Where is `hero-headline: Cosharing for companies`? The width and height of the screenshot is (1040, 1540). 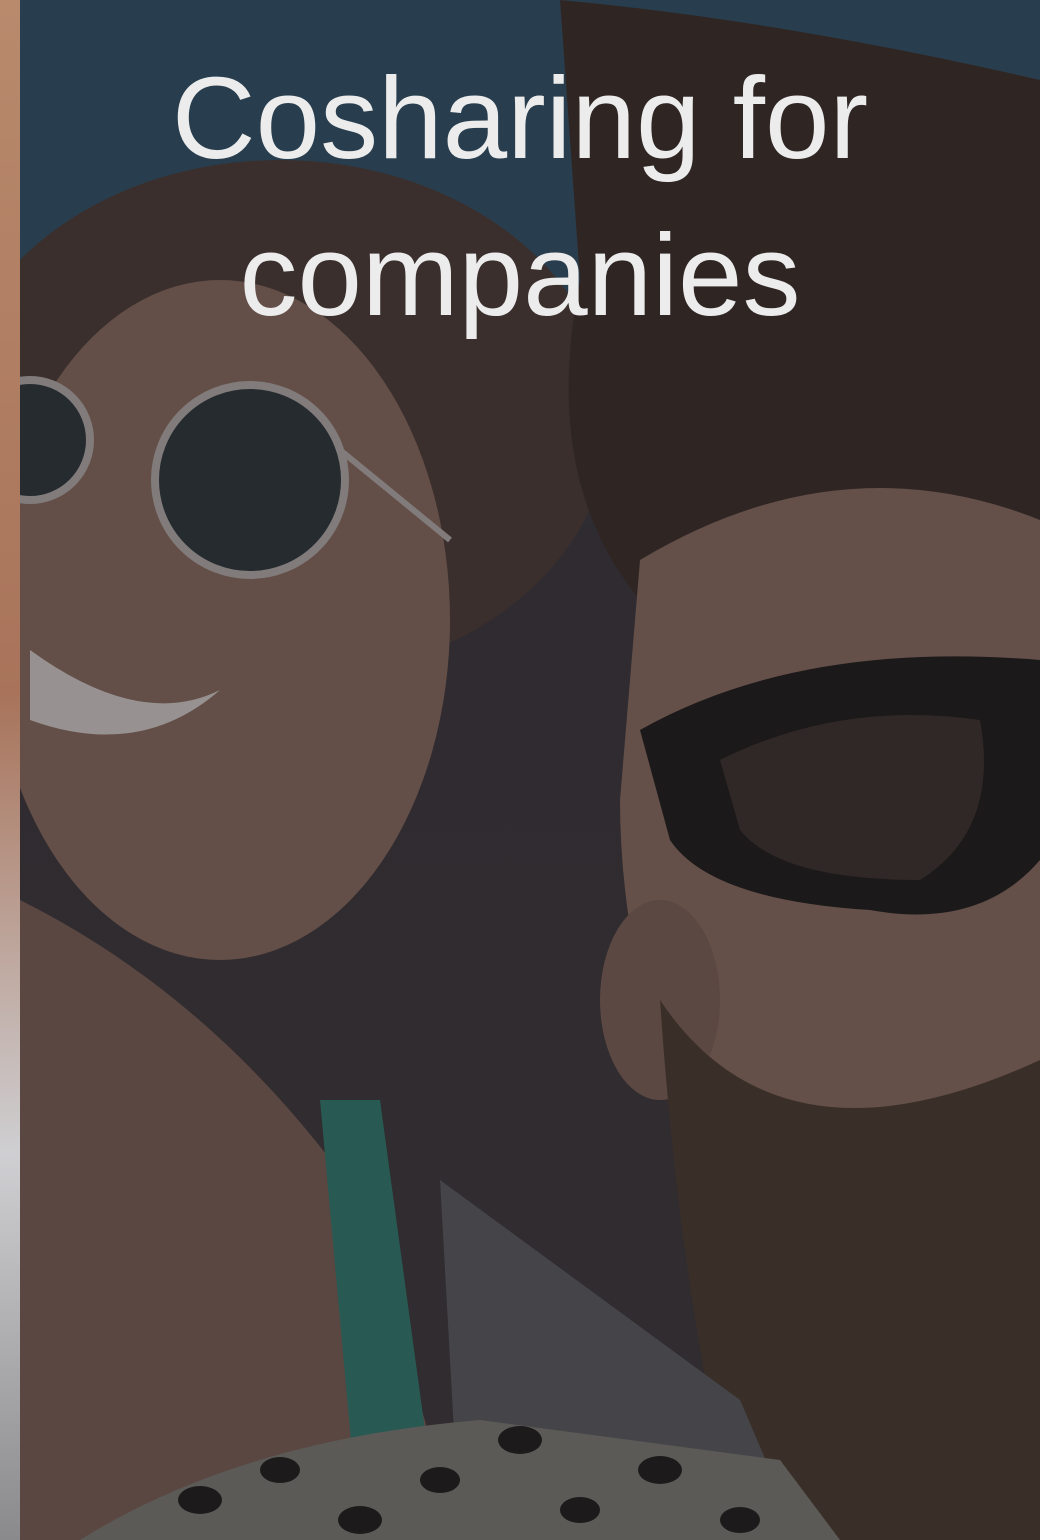 hero-headline: Cosharing for companies is located at coordinates (520, 196).